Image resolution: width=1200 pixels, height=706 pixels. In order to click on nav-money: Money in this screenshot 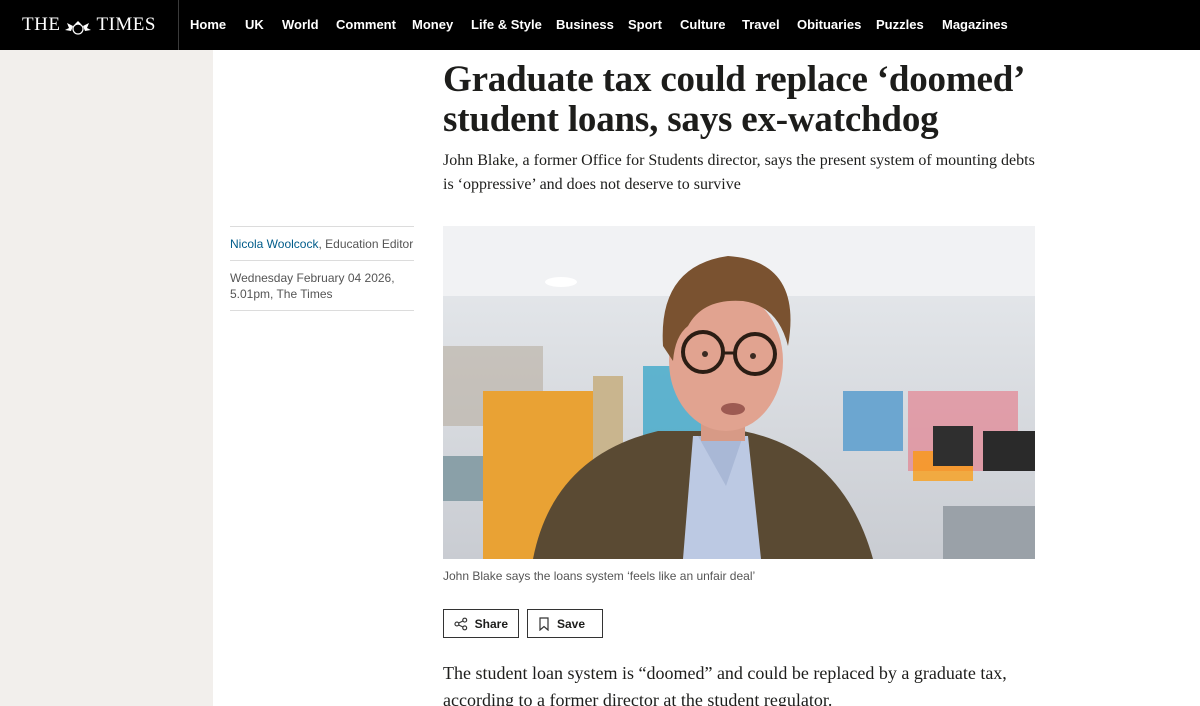, I will do `click(432, 24)`.